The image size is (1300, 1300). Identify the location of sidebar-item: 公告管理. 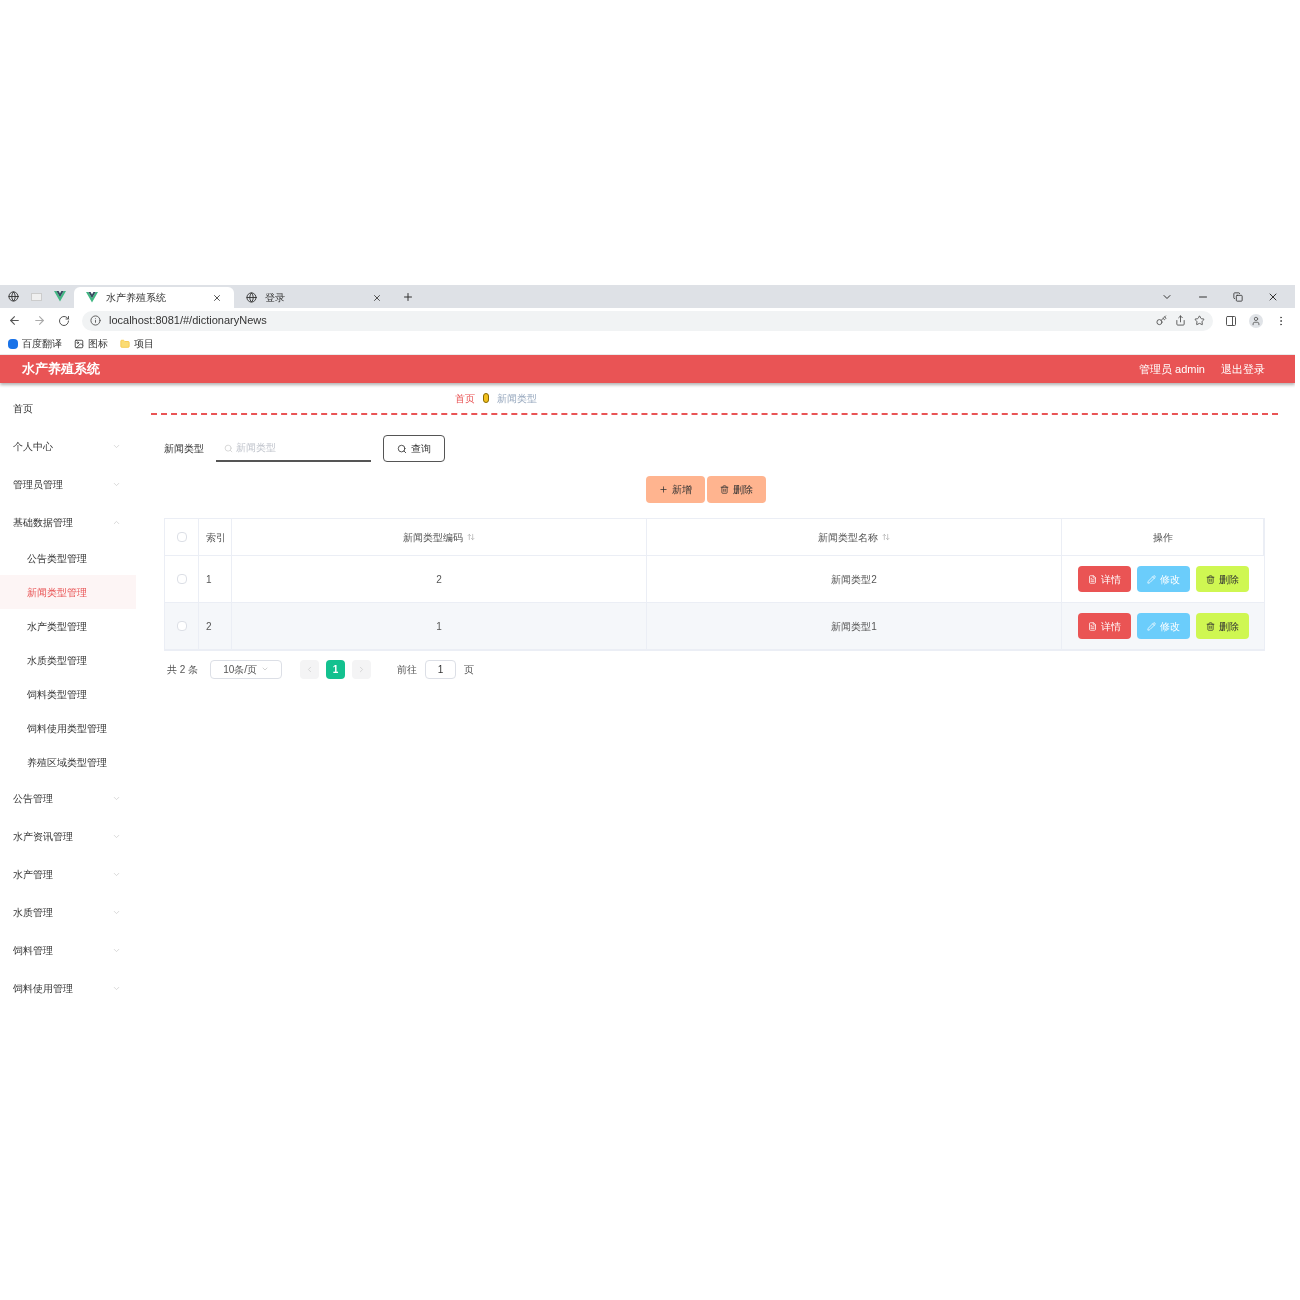
(68, 798).